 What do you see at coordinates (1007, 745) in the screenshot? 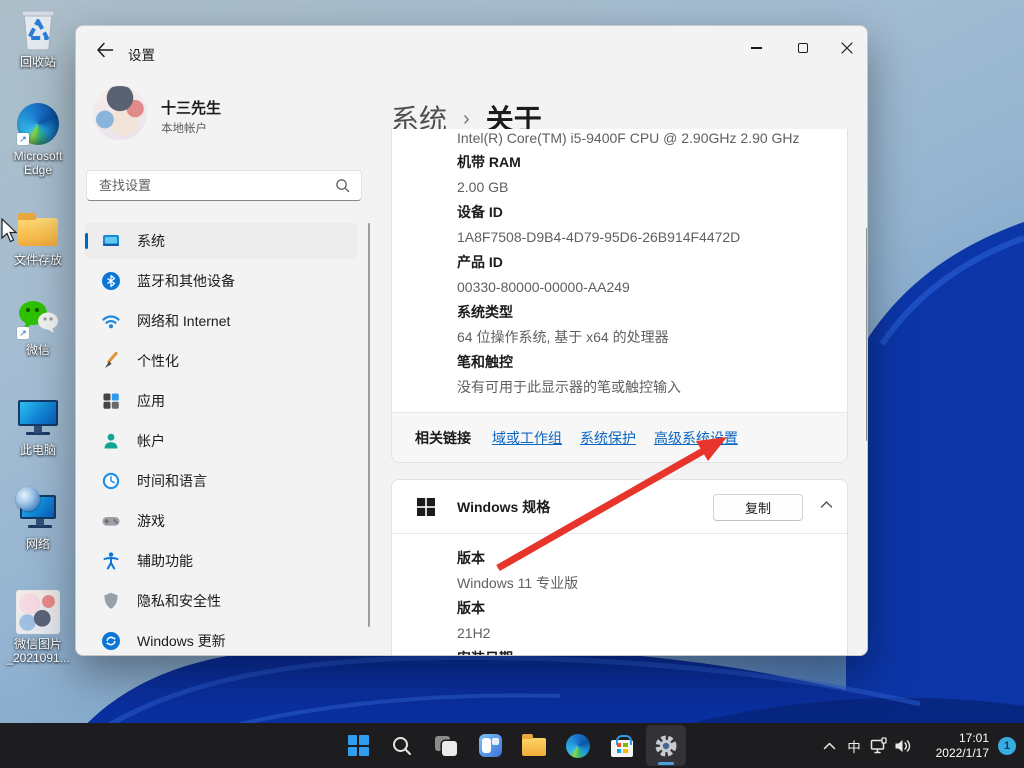
I see `notification-badge: 1` at bounding box center [1007, 745].